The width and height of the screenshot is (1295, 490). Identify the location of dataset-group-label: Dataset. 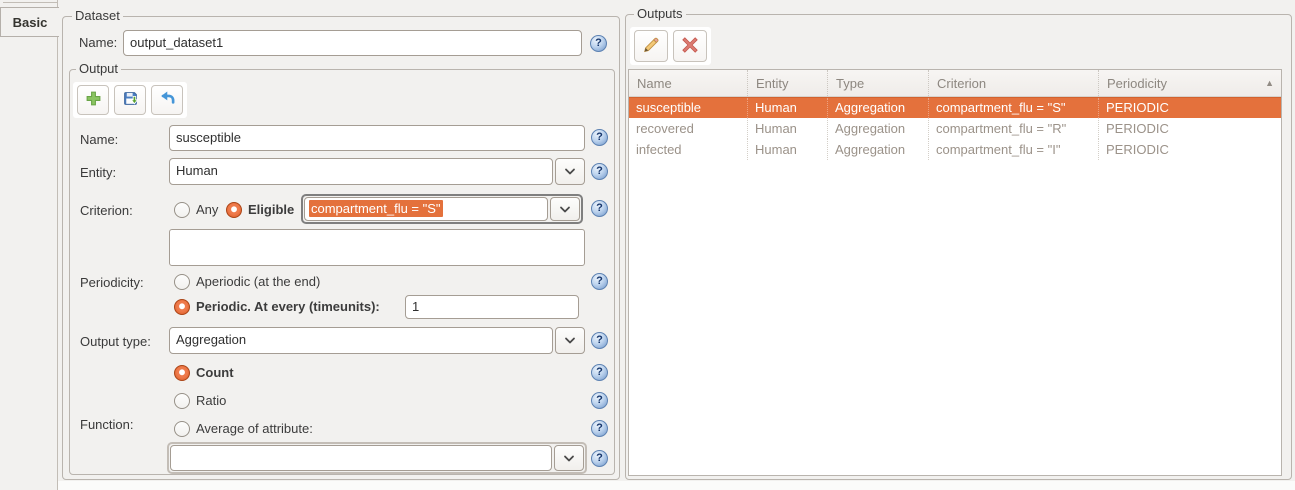
(97, 16).